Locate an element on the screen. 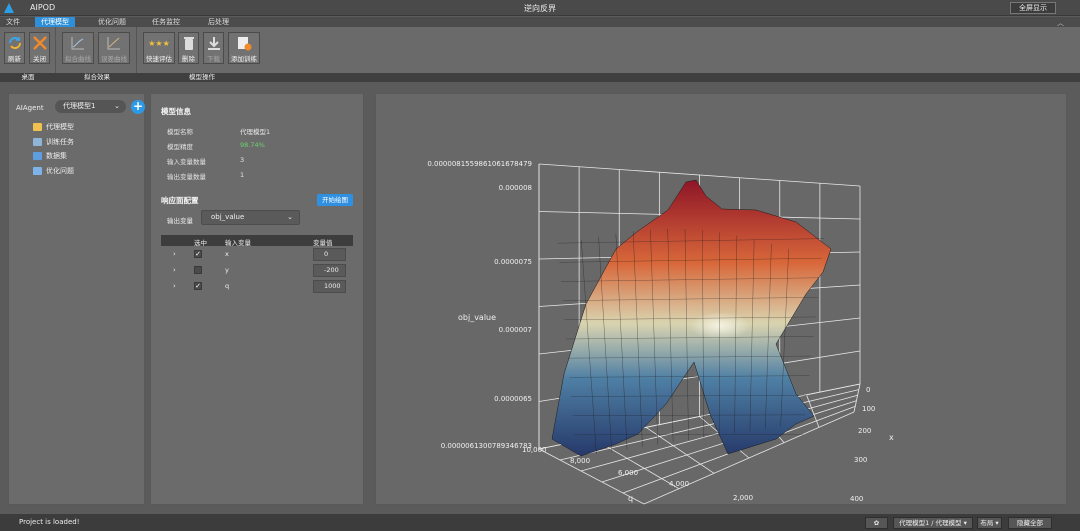 The image size is (1080, 531). z-tick-label: 0.000007 is located at coordinates (515, 330).